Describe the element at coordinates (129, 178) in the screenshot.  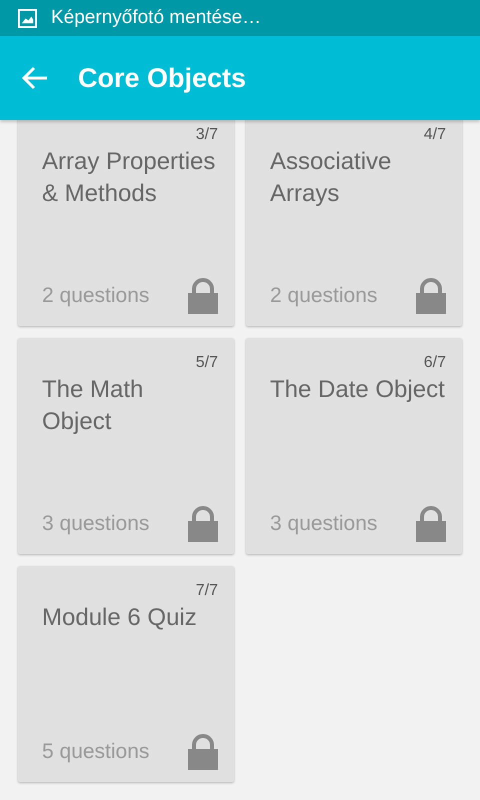
I see `lesson-title: Array Properties & Methods` at that location.